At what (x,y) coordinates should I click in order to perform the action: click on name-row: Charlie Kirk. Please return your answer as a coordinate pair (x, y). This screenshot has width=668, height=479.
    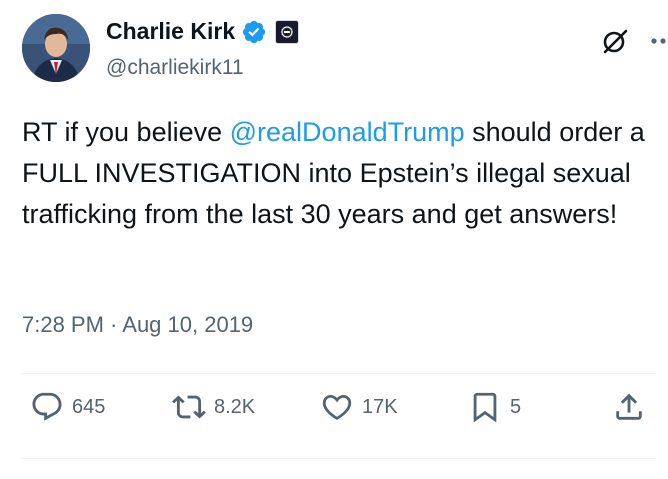
    Looking at the image, I should click on (203, 31).